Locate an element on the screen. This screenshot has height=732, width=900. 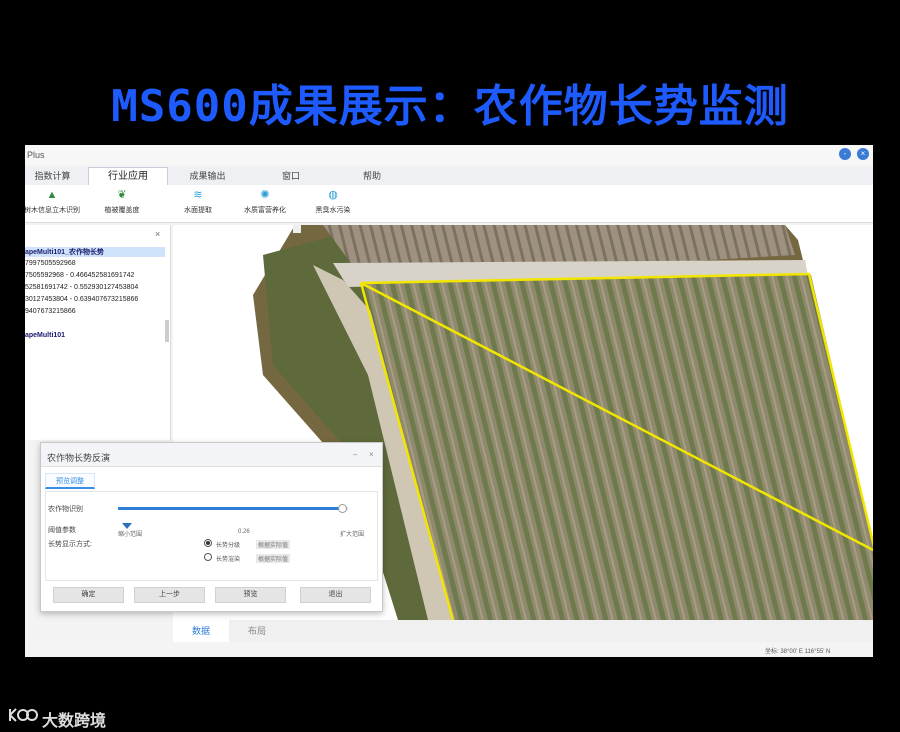
tab-window: 窗口 is located at coordinates (291, 176).